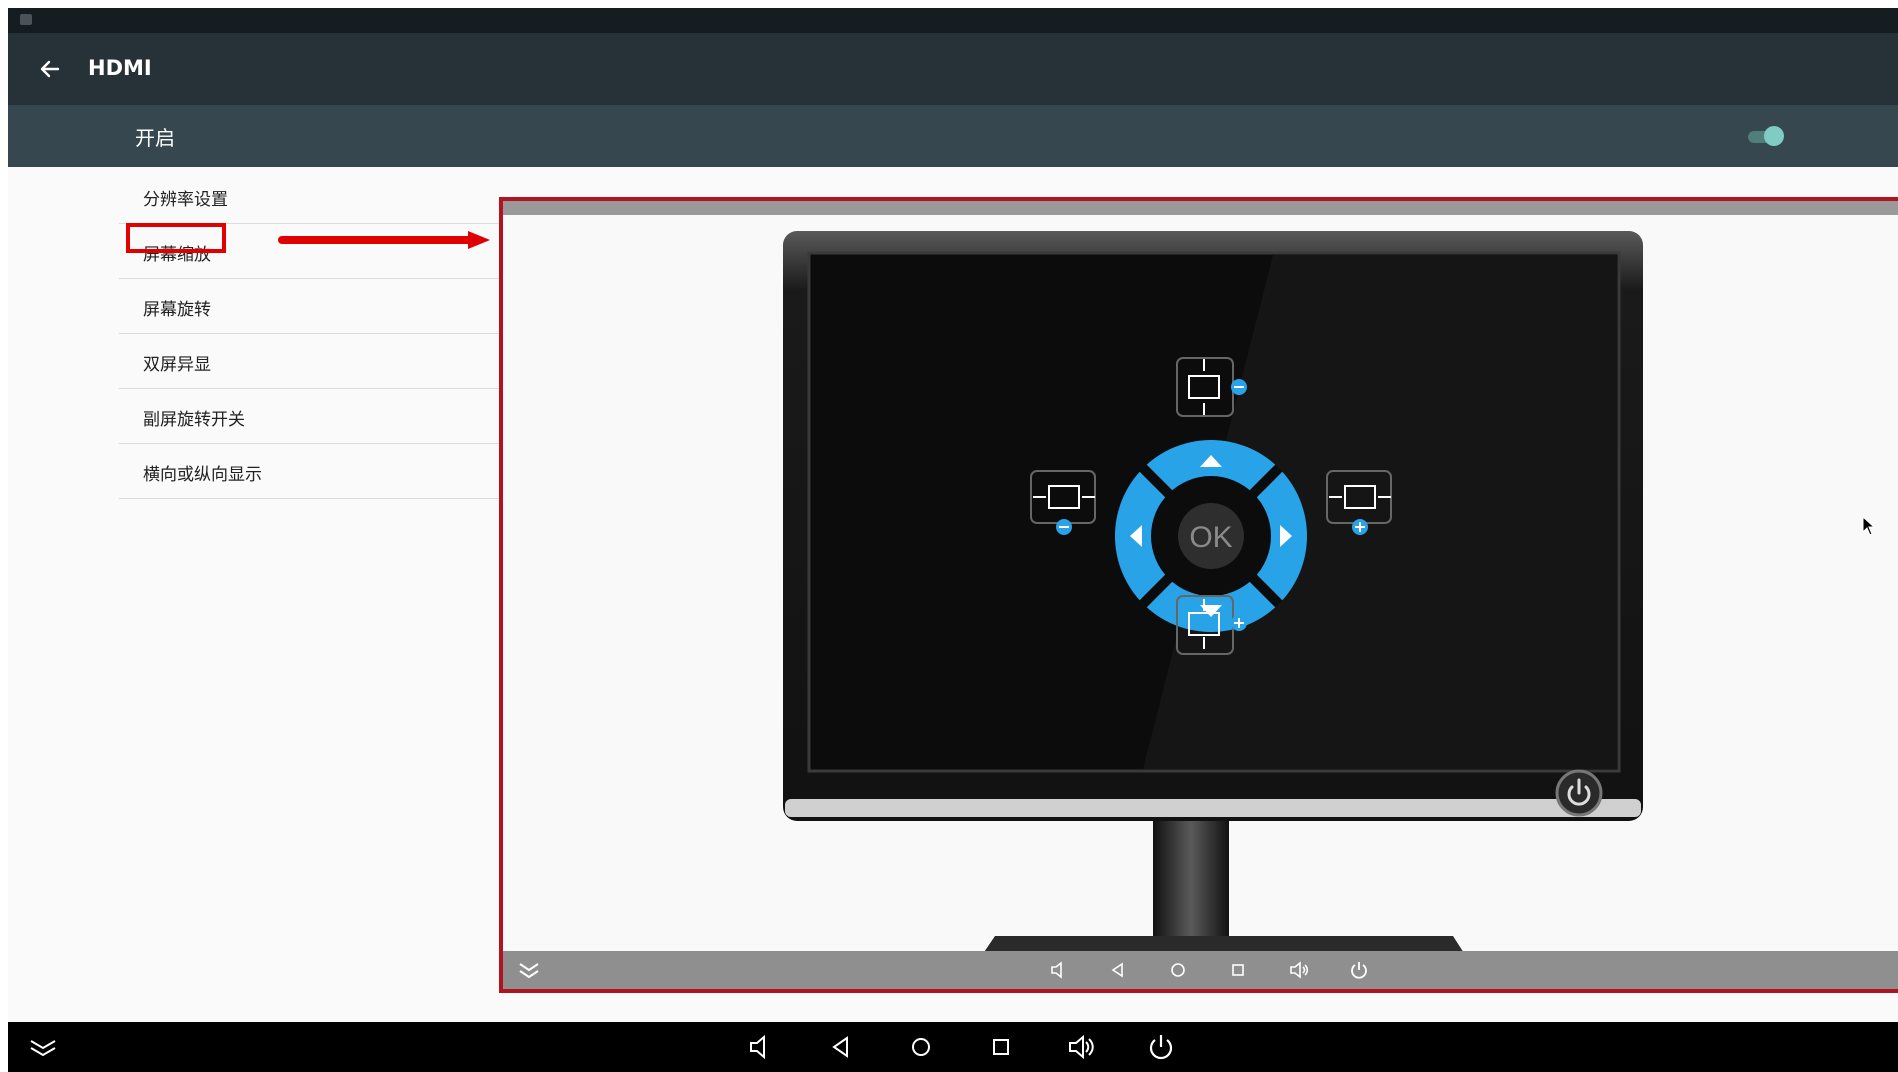  What do you see at coordinates (312, 471) in the screenshot?
I see `menu-item-orientation: 横向或纵向显示` at bounding box center [312, 471].